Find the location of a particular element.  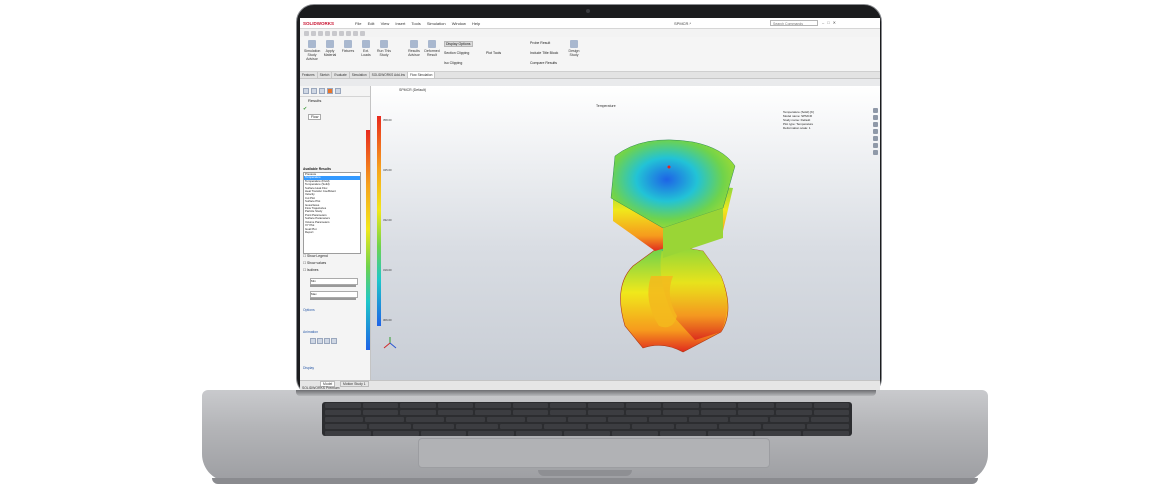

config-manager-icon is located at coordinates (322, 91).